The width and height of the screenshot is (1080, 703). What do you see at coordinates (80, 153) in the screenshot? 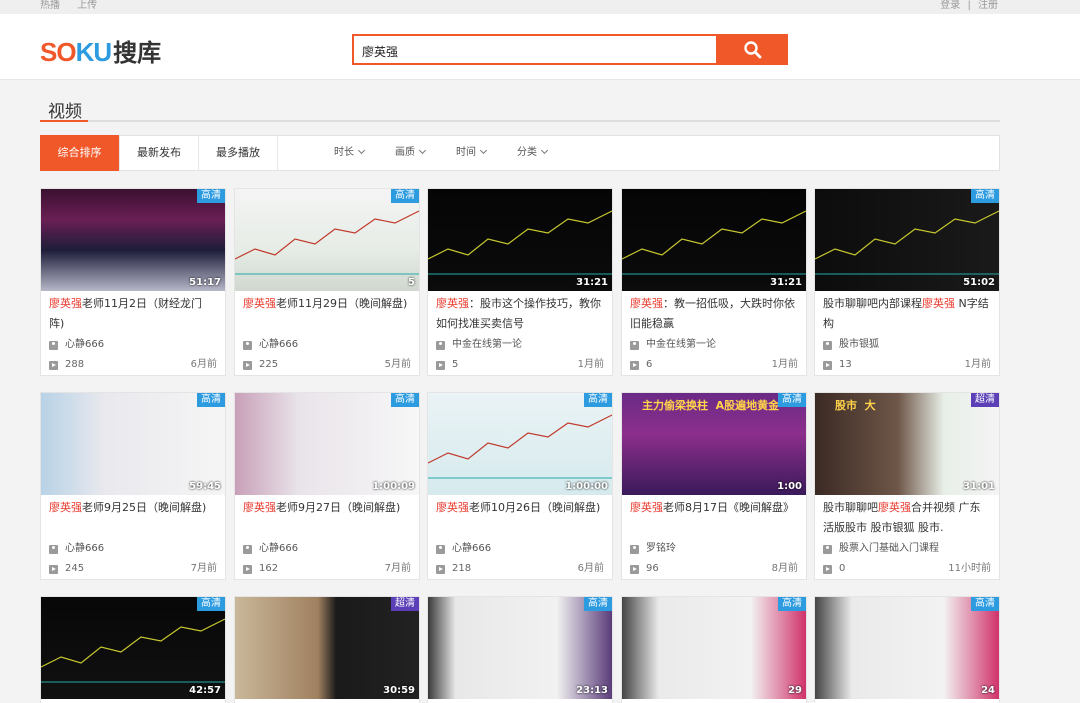
I see `sort-comprehensive: 综合排序` at bounding box center [80, 153].